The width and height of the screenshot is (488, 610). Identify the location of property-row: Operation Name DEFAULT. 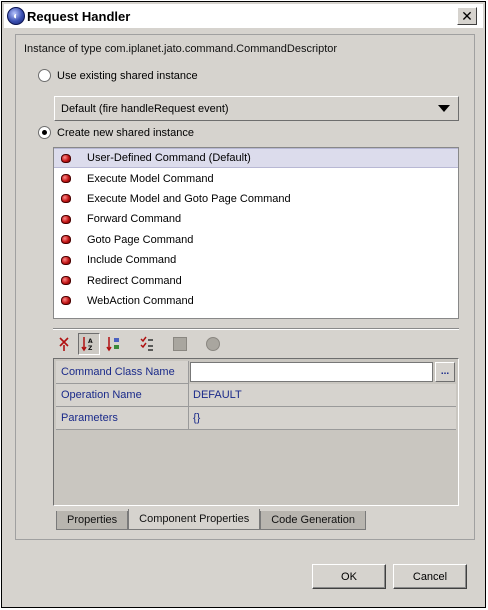
(256, 395).